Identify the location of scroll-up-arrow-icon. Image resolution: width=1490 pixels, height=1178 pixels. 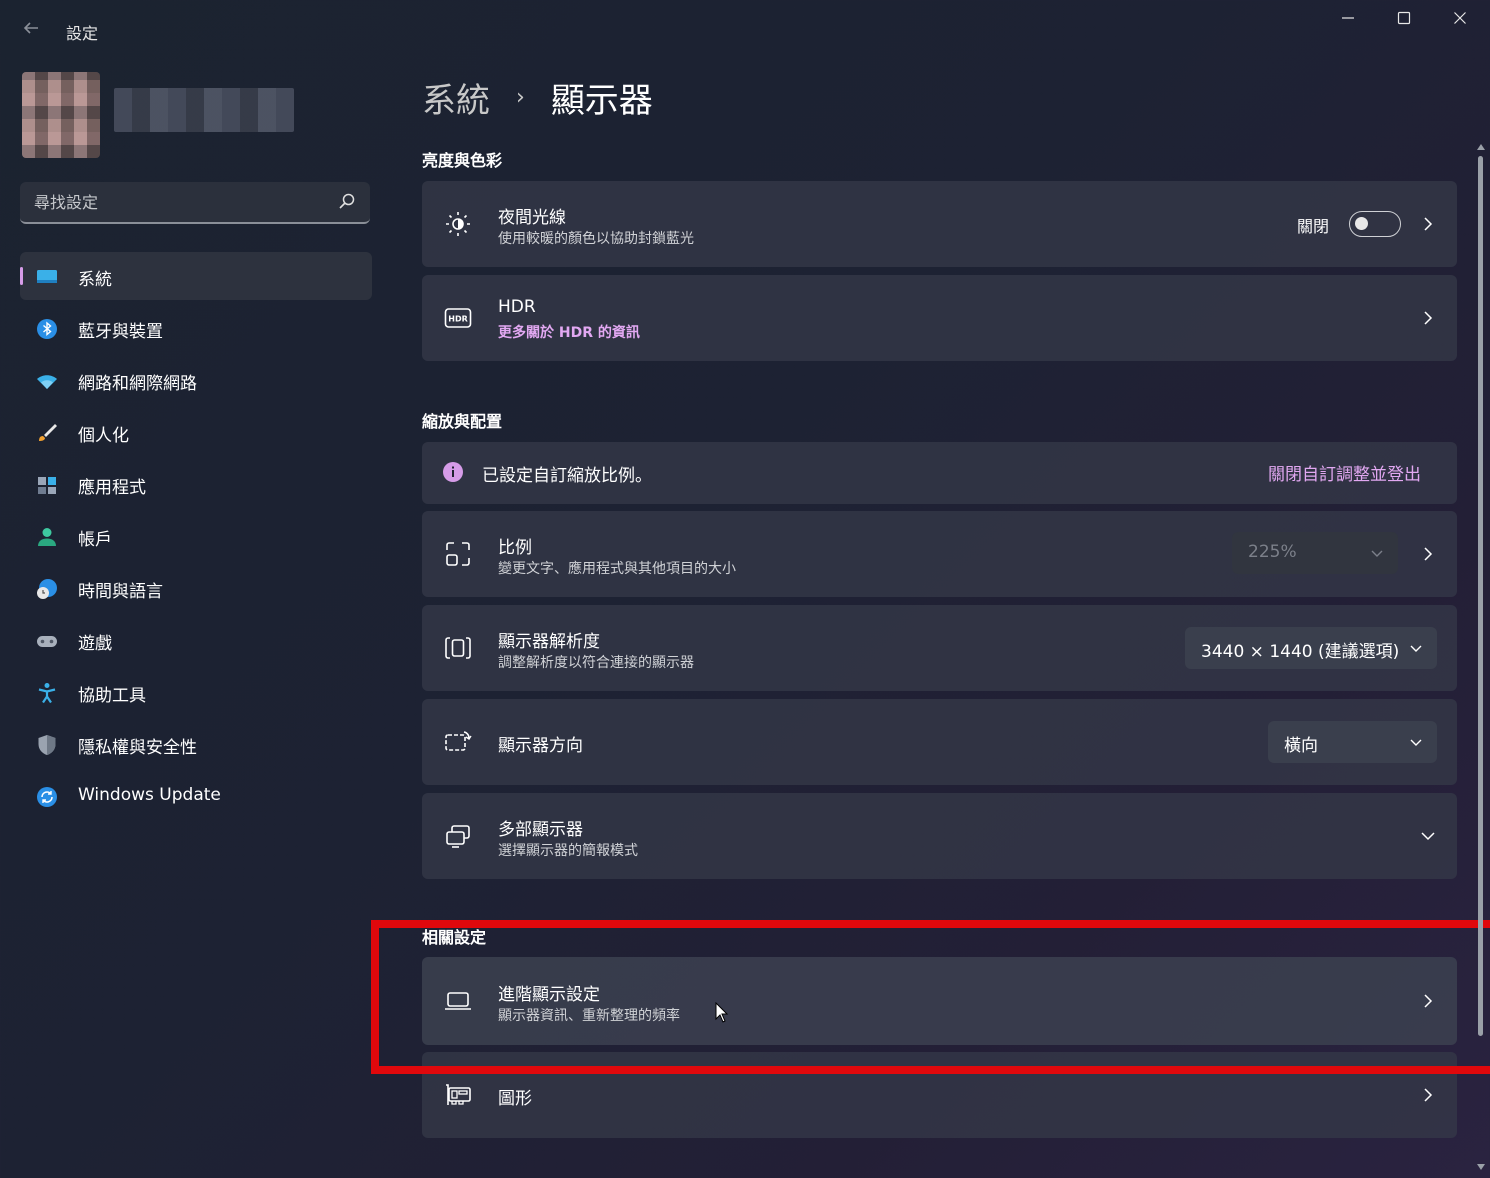
(1481, 147).